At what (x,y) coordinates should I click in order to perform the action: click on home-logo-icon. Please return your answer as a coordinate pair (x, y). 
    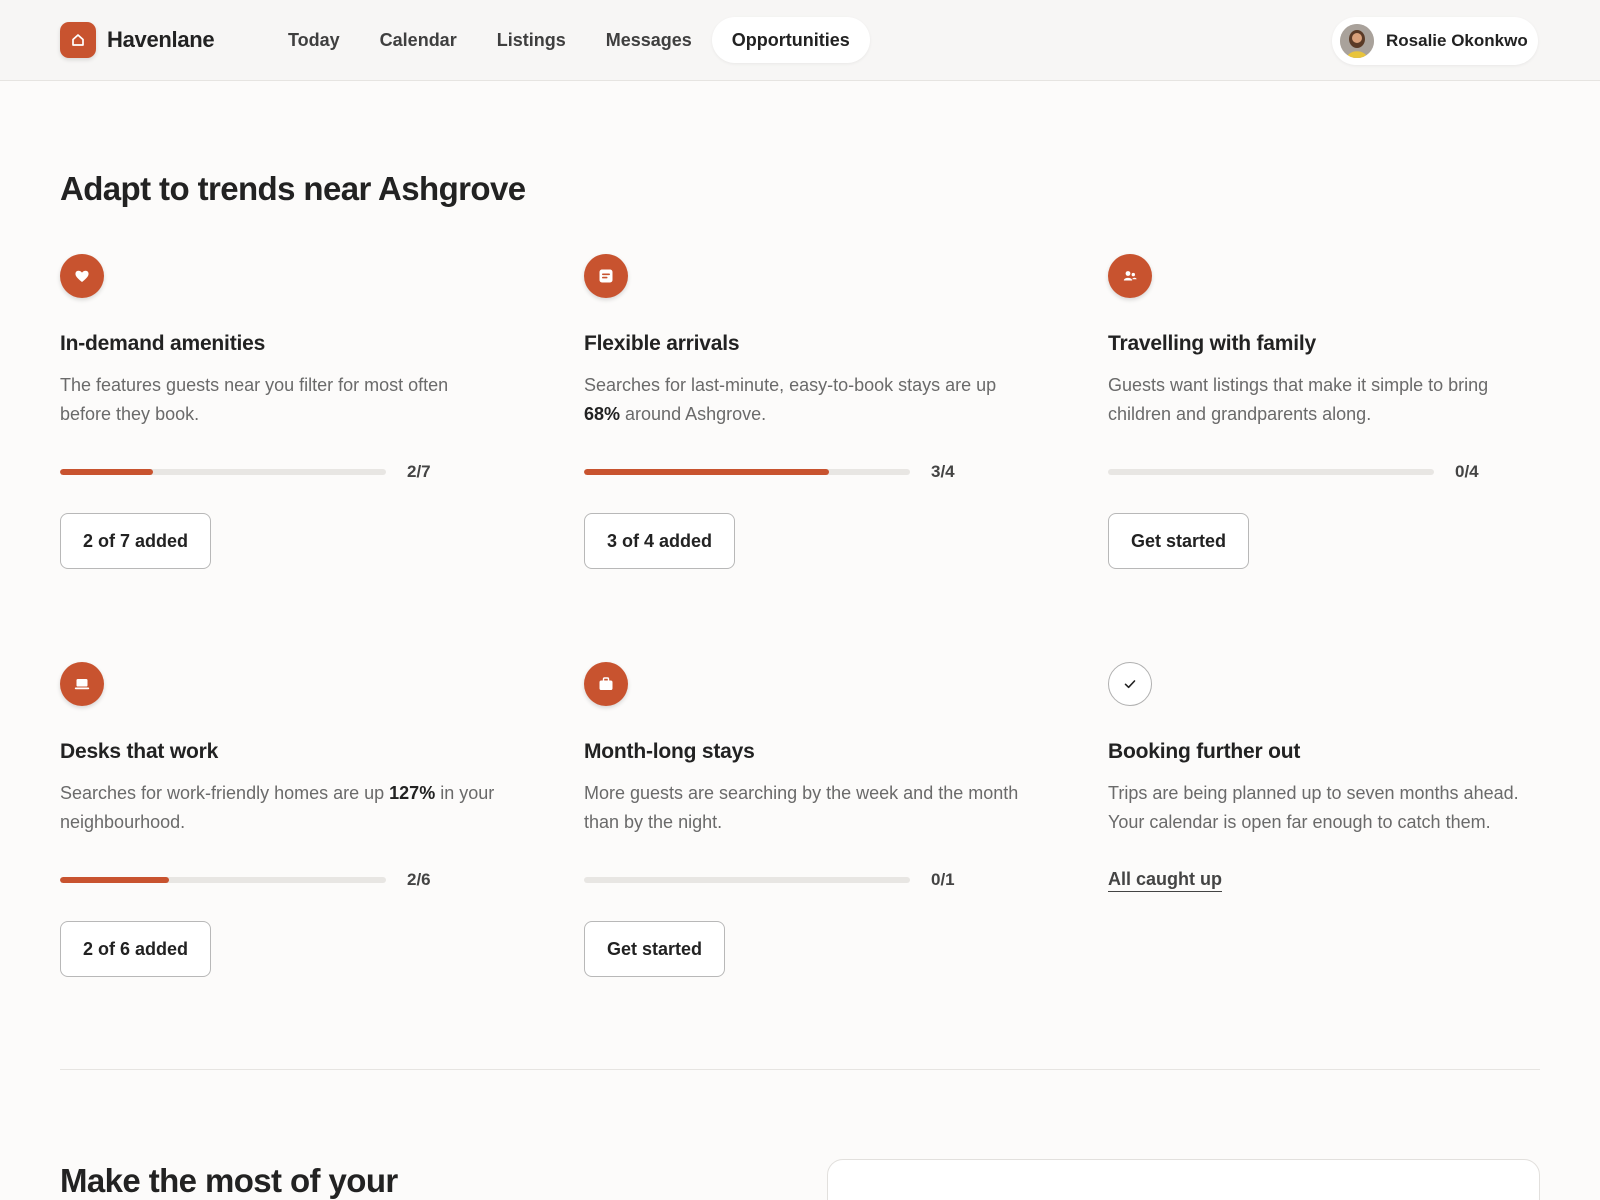
    Looking at the image, I should click on (78, 40).